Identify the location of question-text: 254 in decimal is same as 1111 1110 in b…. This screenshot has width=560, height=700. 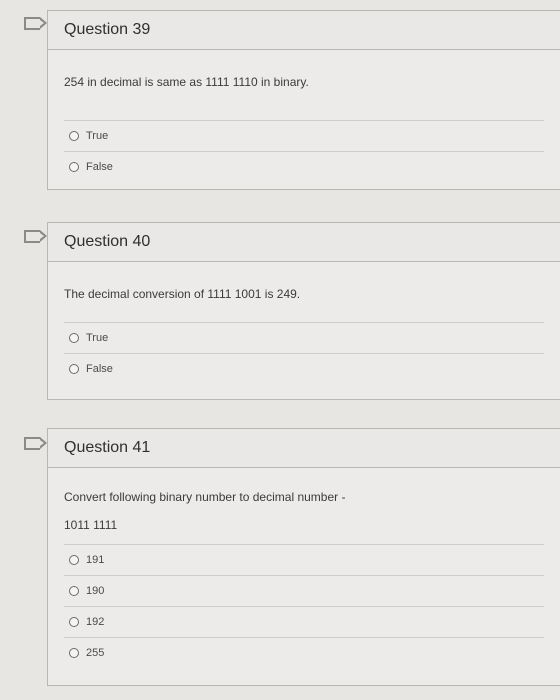
(186, 82).